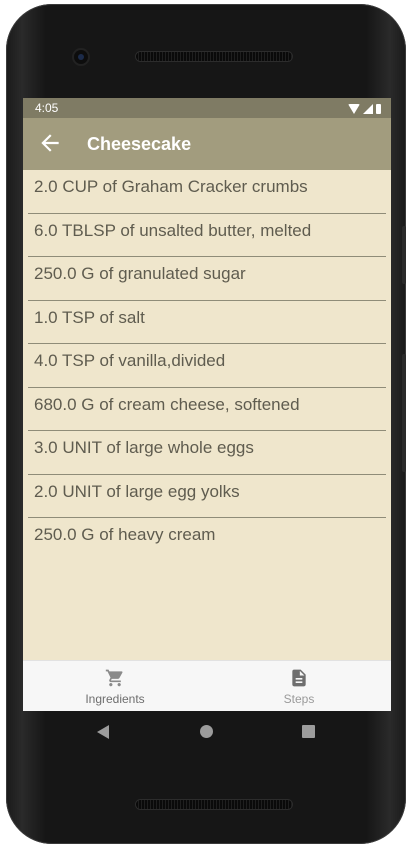 This screenshot has width=411, height=848. I want to click on tab-steps-label: Steps, so click(299, 699).